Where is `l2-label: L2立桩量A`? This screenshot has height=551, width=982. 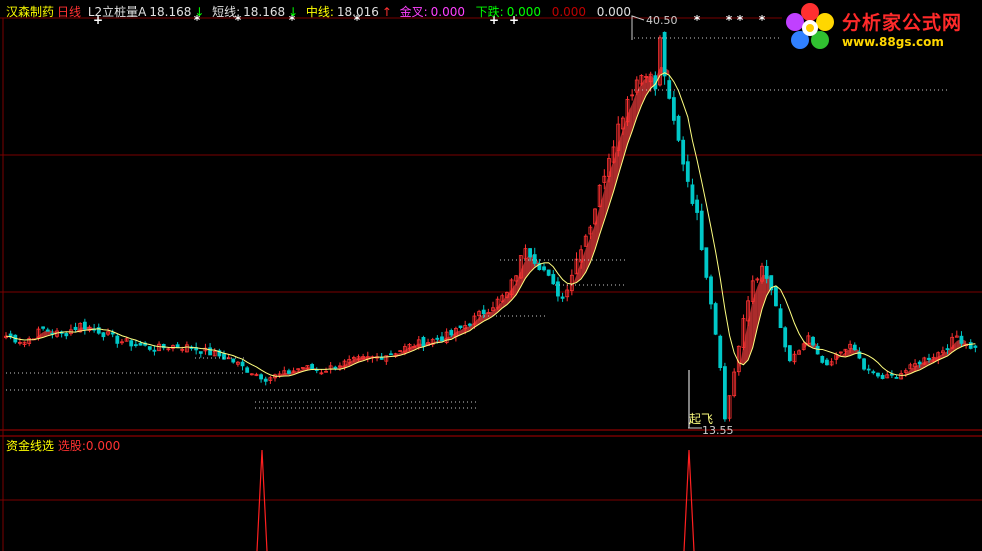
l2-label: L2立桩量A is located at coordinates (117, 12).